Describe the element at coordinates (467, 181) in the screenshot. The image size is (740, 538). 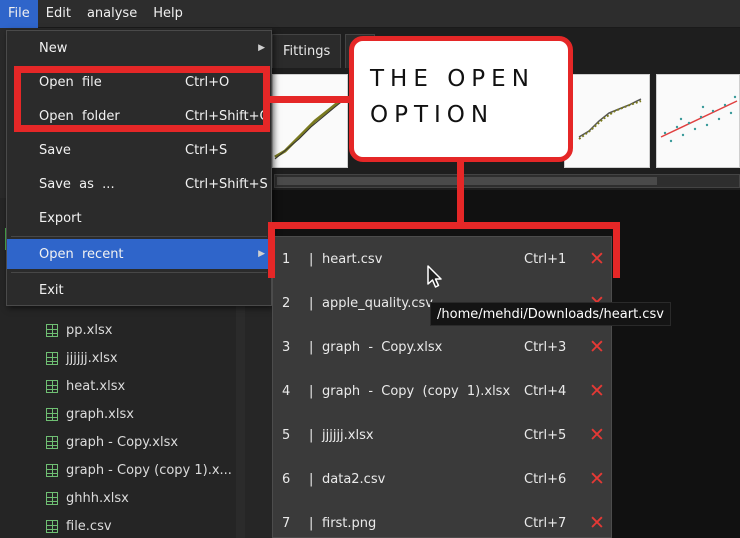
I see `scrollbar-handle` at that location.